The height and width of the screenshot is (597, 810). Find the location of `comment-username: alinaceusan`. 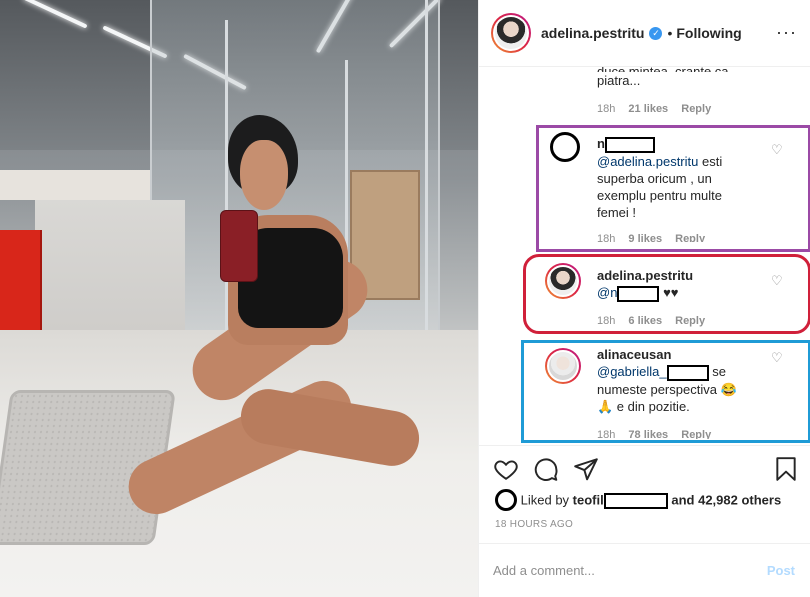

comment-username: alinaceusan is located at coordinates (634, 354).